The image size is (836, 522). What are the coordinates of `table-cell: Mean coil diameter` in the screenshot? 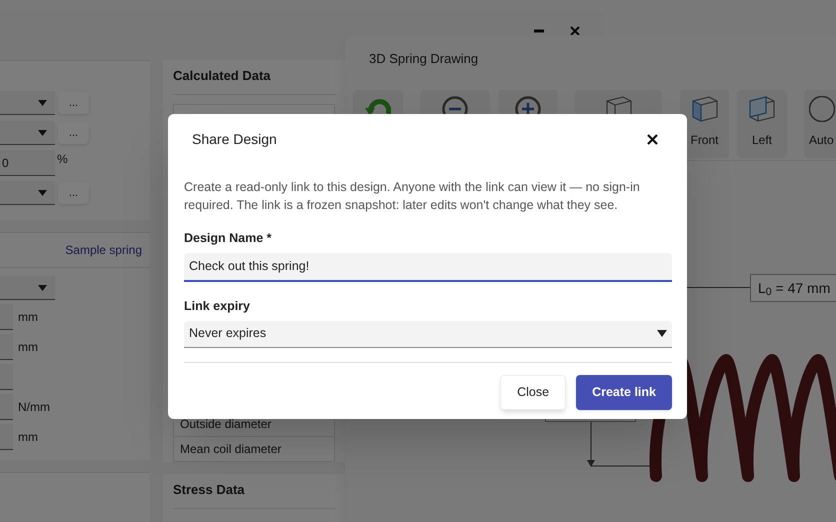 It's located at (254, 448).